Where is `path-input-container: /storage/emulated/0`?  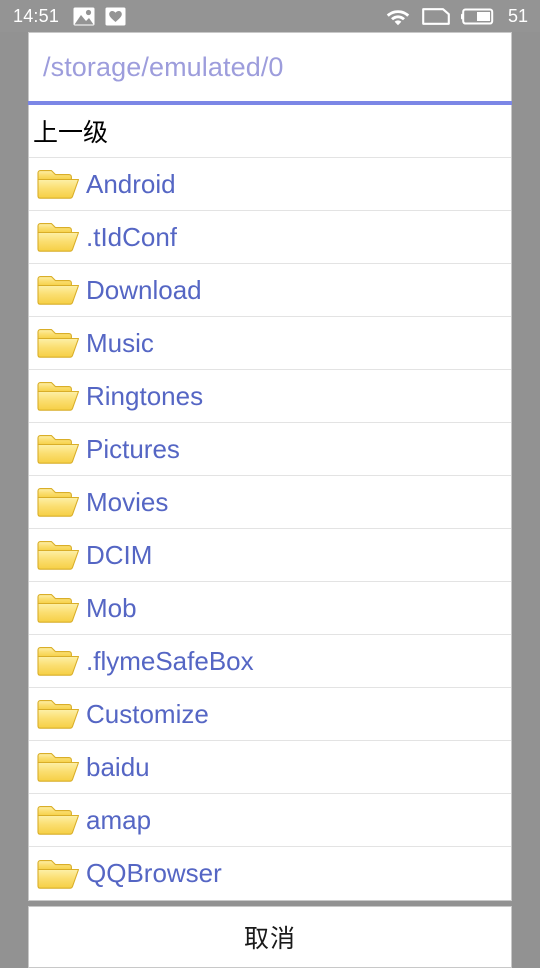
path-input-container: /storage/emulated/0 is located at coordinates (270, 66).